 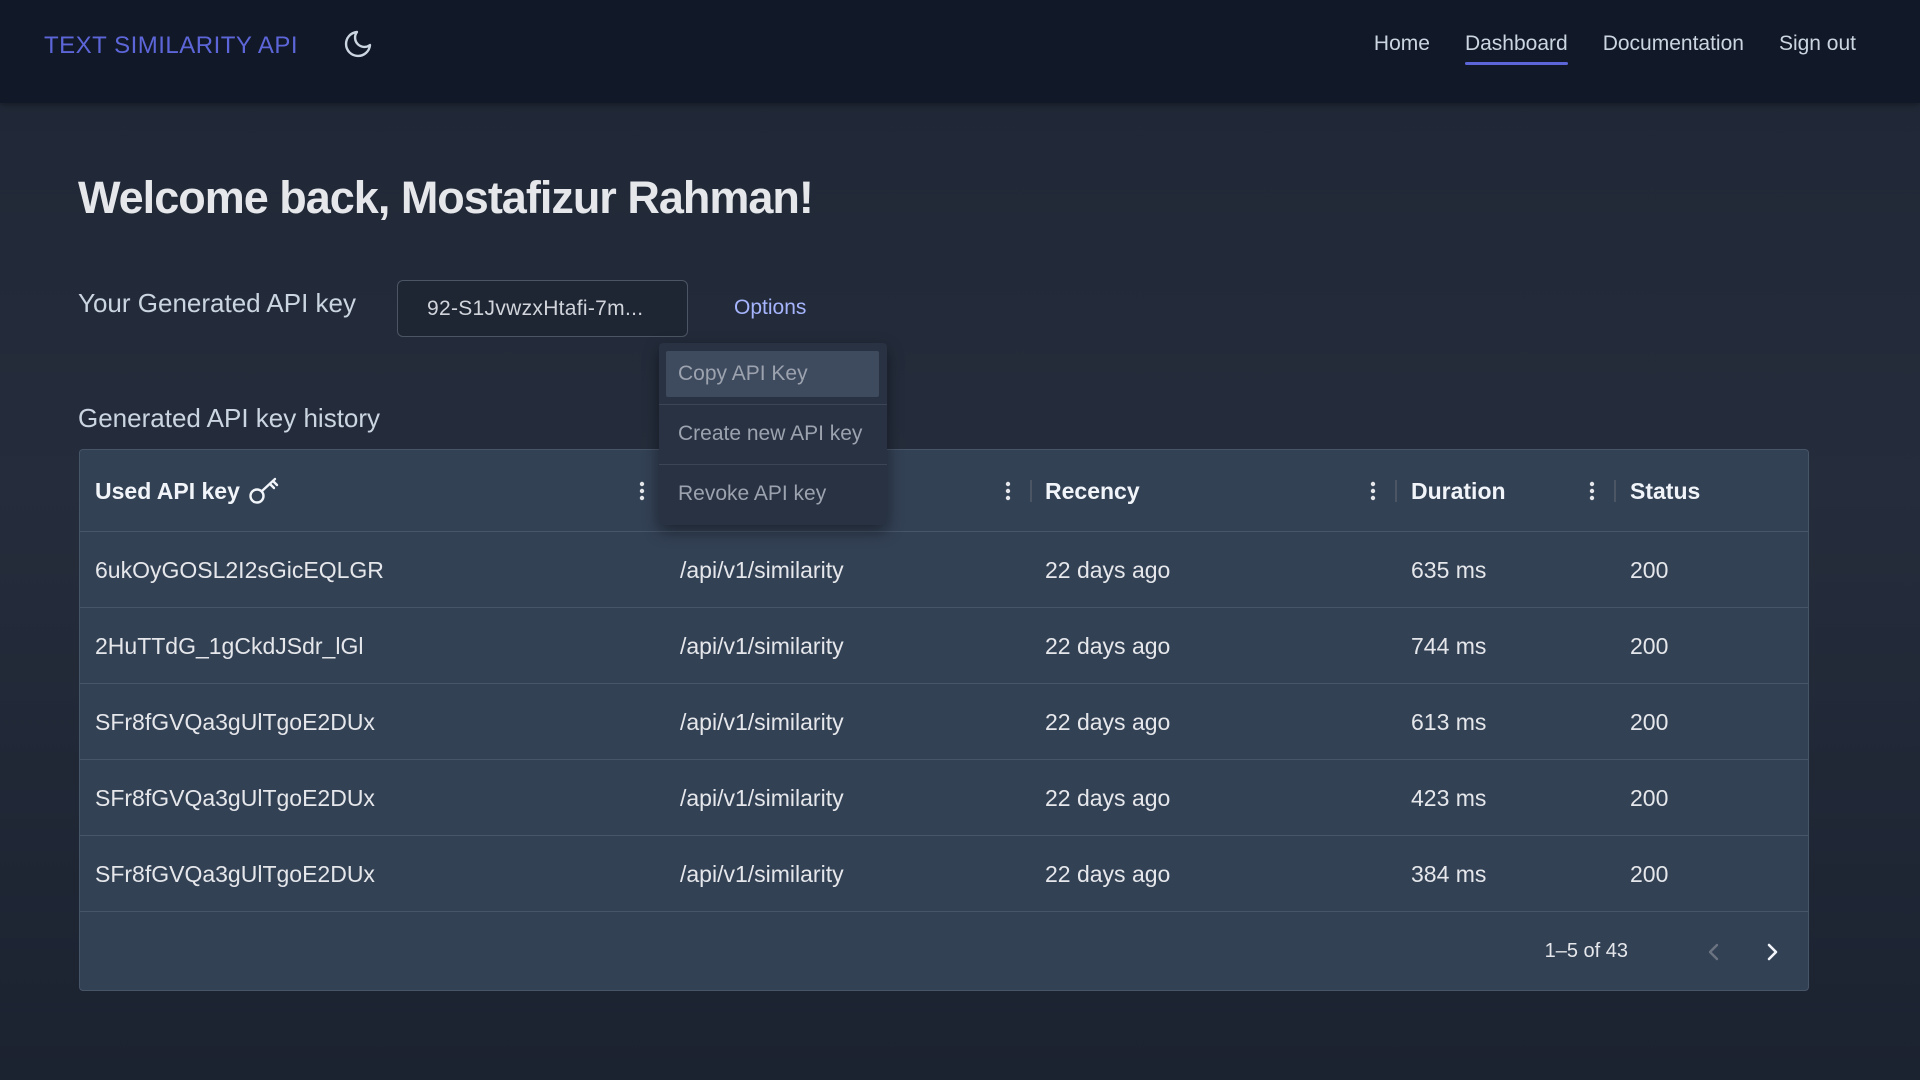 What do you see at coordinates (773, 494) in the screenshot?
I see `menu-item-revoke-api-key: Revoke API key` at bounding box center [773, 494].